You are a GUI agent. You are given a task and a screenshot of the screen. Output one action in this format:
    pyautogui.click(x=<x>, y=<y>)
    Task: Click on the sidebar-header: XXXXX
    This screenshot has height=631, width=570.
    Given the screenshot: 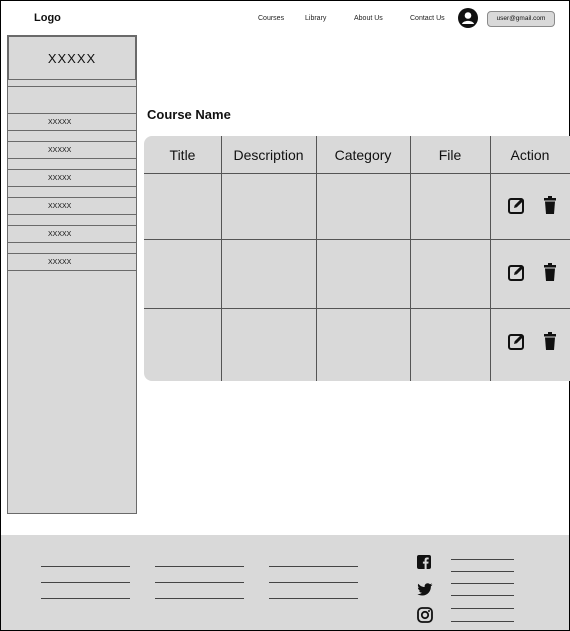 What is the action you would take?
    pyautogui.click(x=72, y=58)
    